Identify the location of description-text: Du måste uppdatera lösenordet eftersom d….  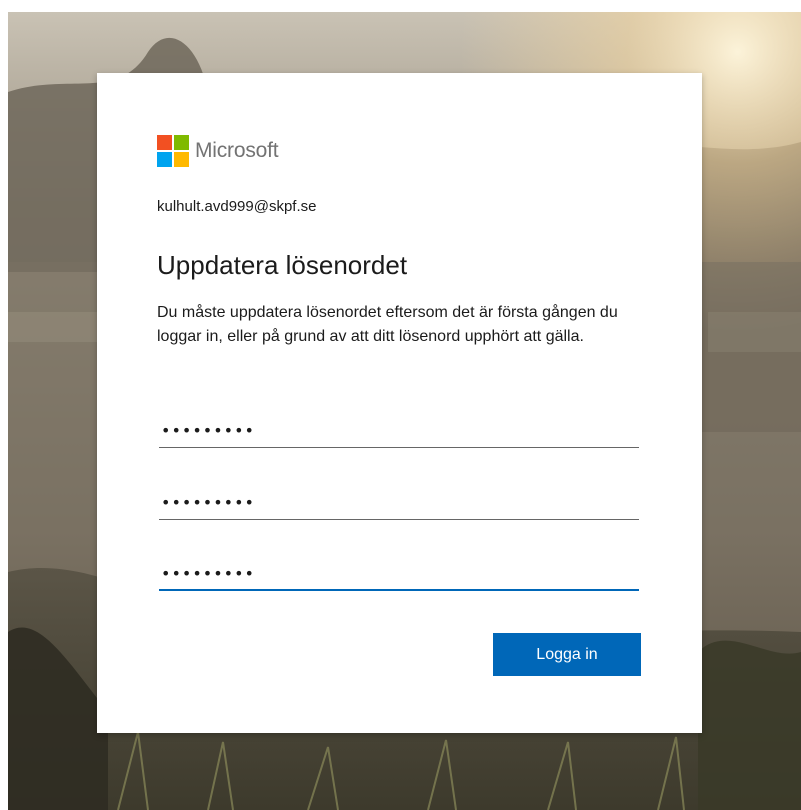
(387, 324).